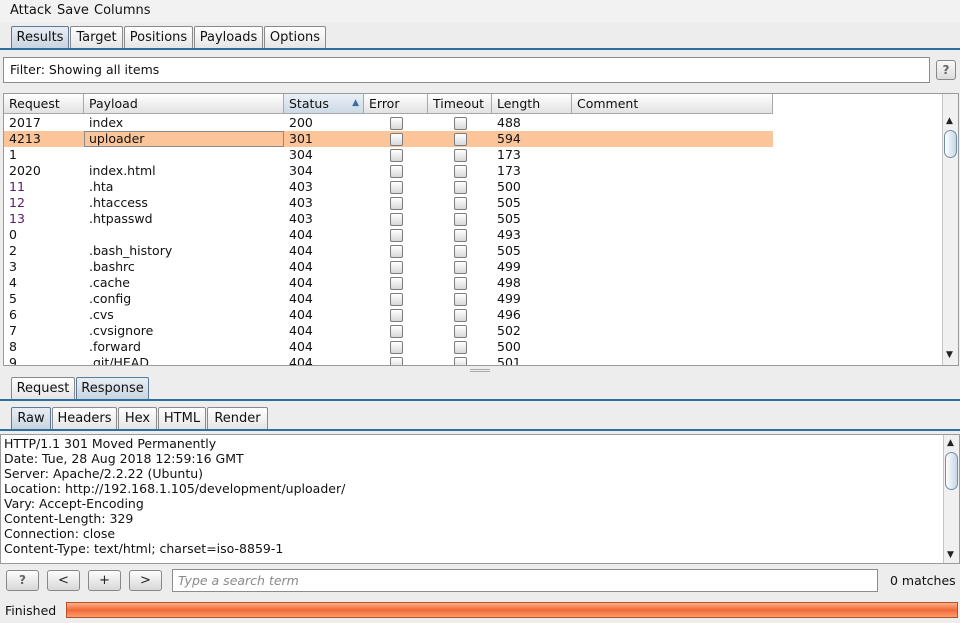  I want to click on cell-payload: .bash_history, so click(131, 250).